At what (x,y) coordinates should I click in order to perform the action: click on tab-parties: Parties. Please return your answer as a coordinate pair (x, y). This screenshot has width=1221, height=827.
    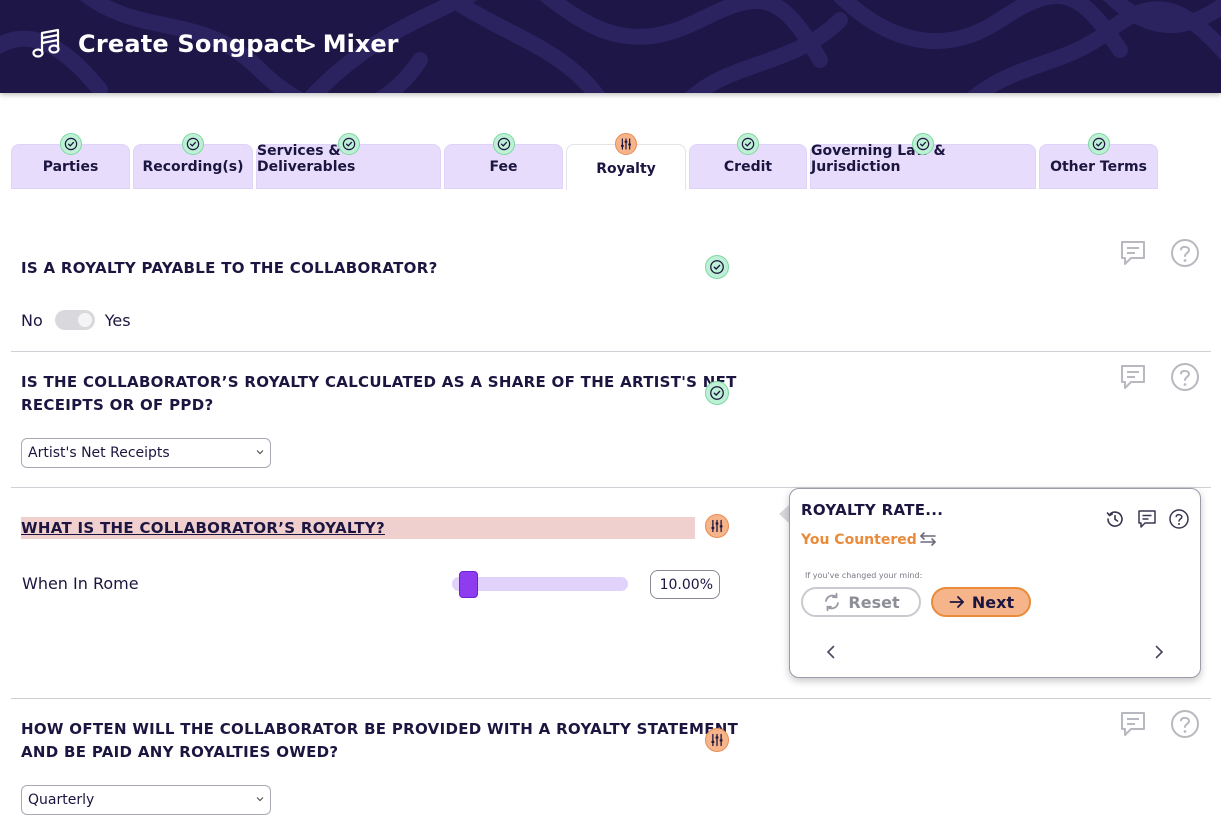
    Looking at the image, I should click on (70, 161).